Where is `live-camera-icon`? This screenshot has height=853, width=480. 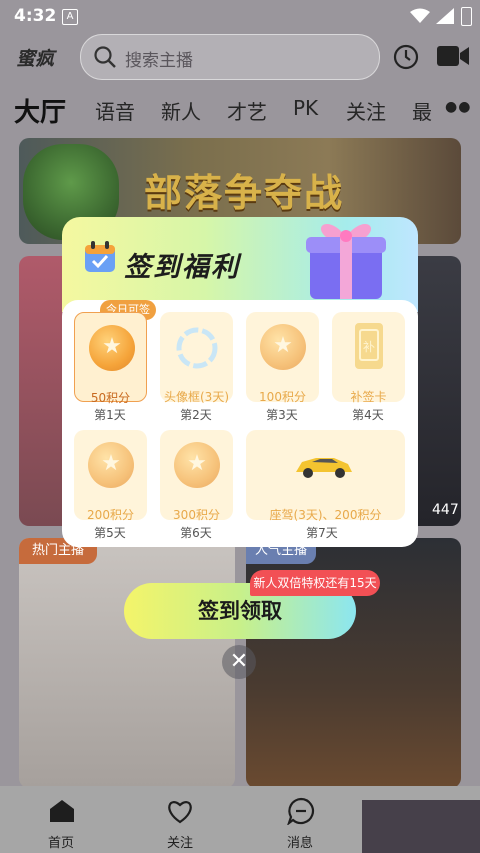
live-camera-icon is located at coordinates (453, 56).